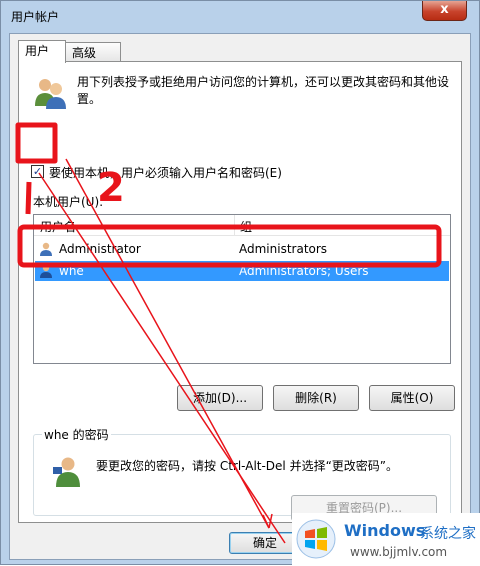 Image resolution: width=480 pixels, height=566 pixels. What do you see at coordinates (283, 249) in the screenshot?
I see `row-group: Administrators` at bounding box center [283, 249].